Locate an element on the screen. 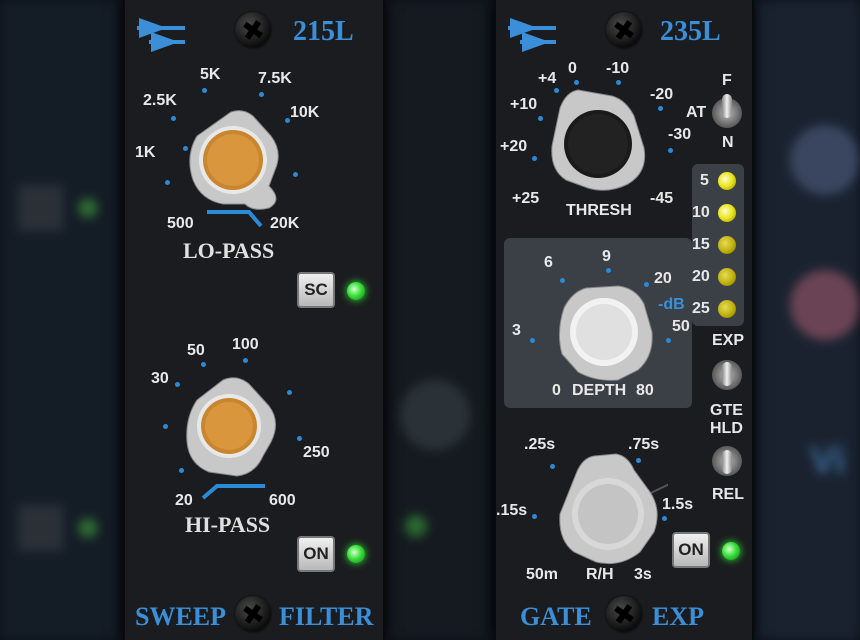 The height and width of the screenshot is (640, 860). meter-label: 10 is located at coordinates (701, 212).